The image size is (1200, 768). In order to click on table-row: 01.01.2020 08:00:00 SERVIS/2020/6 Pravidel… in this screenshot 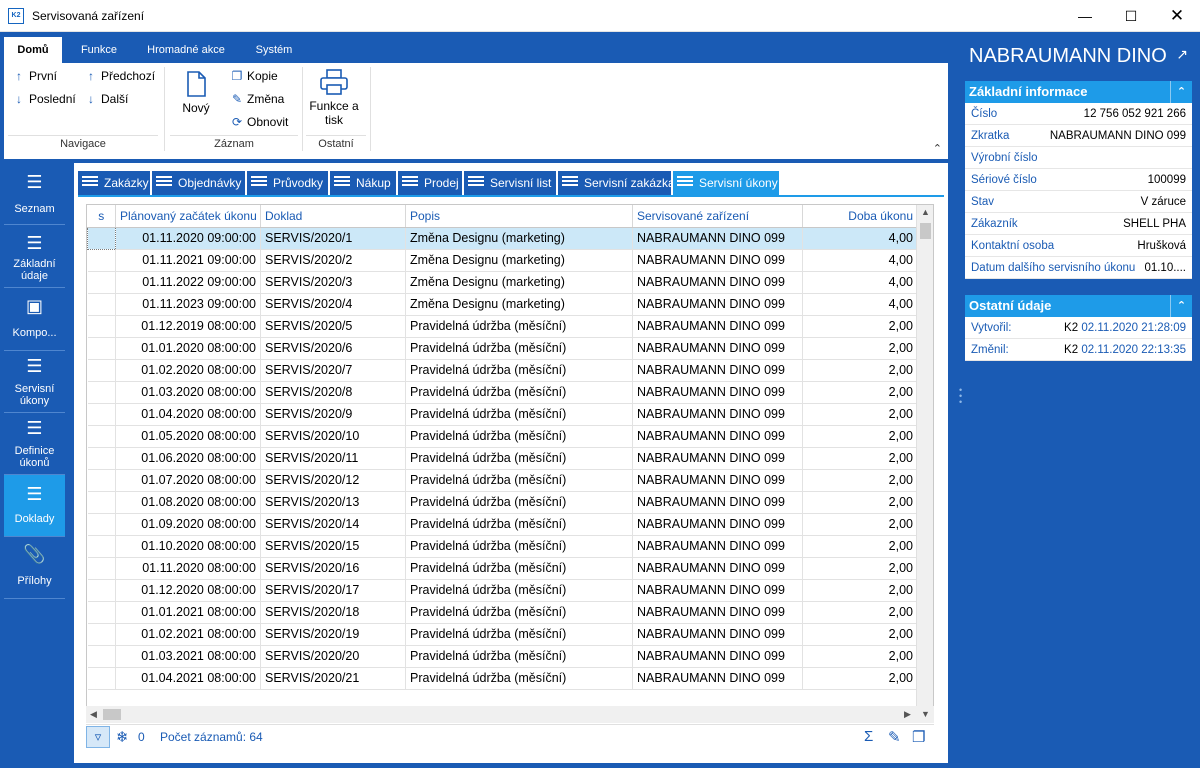, I will do `click(502, 348)`.